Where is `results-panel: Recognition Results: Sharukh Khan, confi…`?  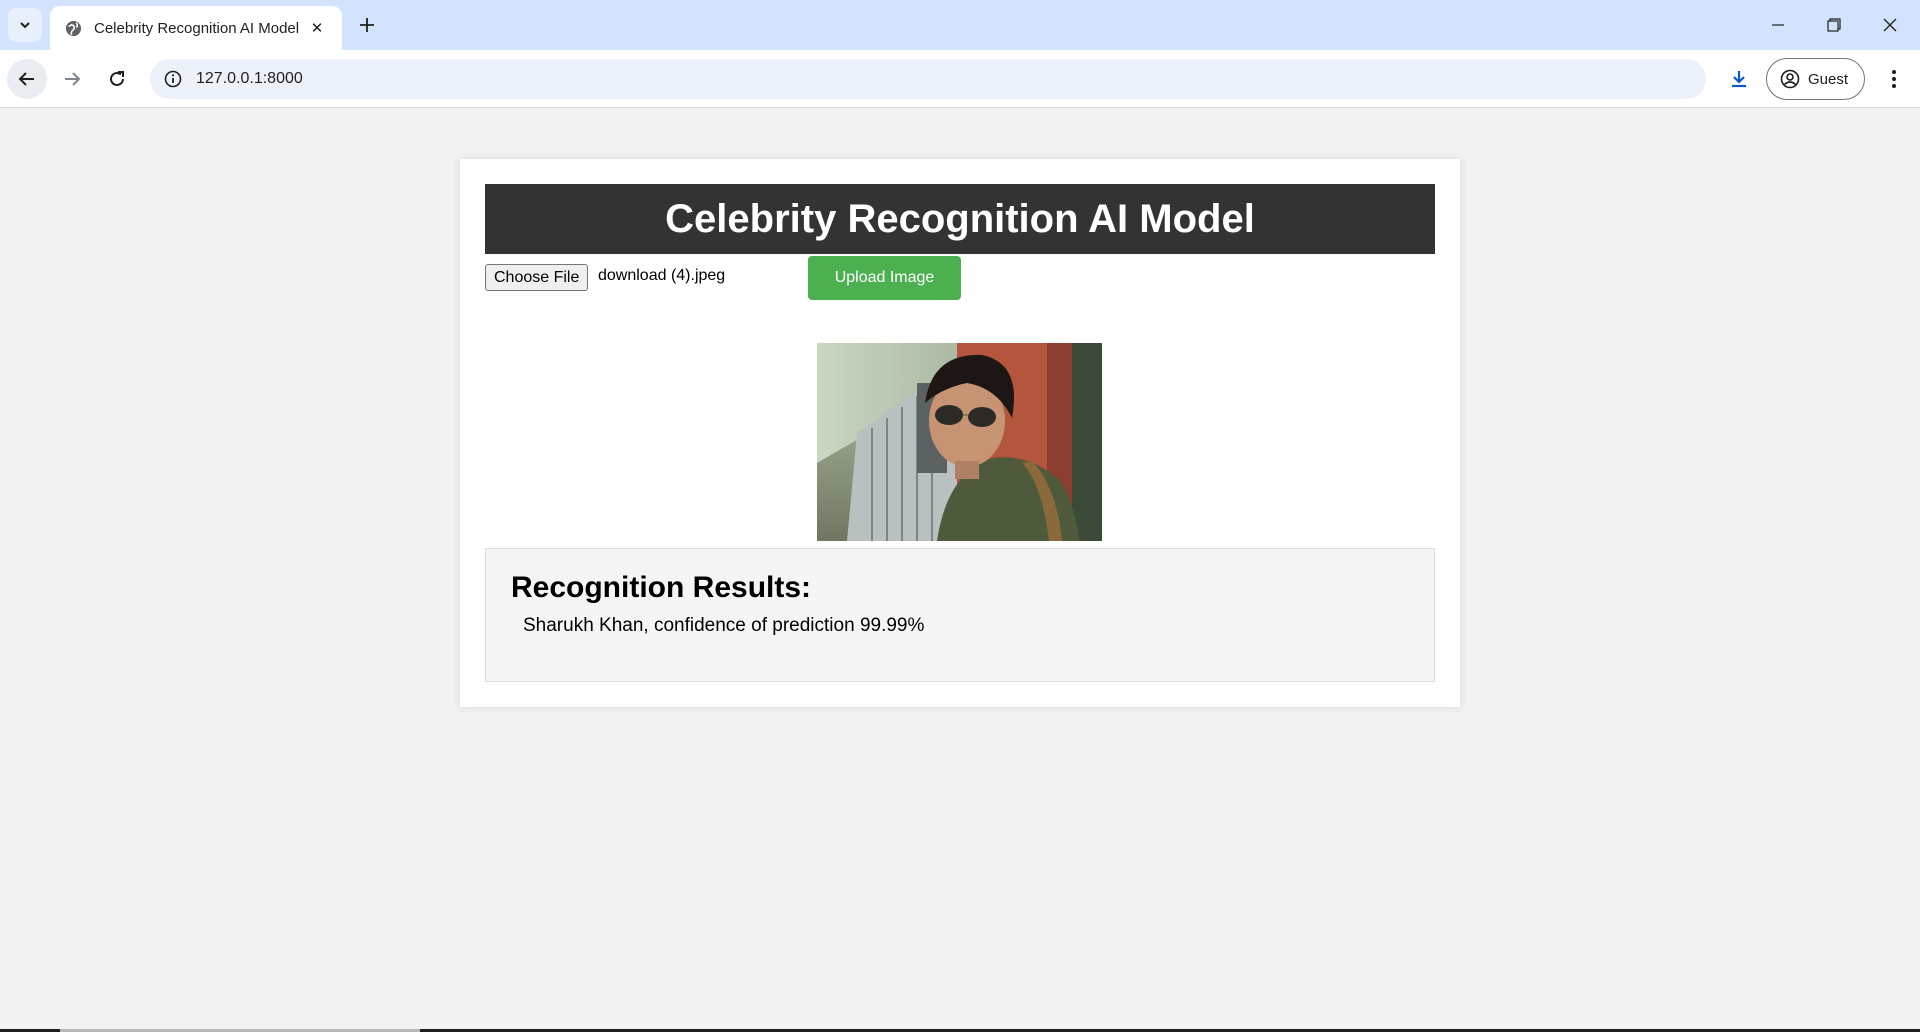
results-panel: Recognition Results: Sharukh Khan, confi… is located at coordinates (960, 615).